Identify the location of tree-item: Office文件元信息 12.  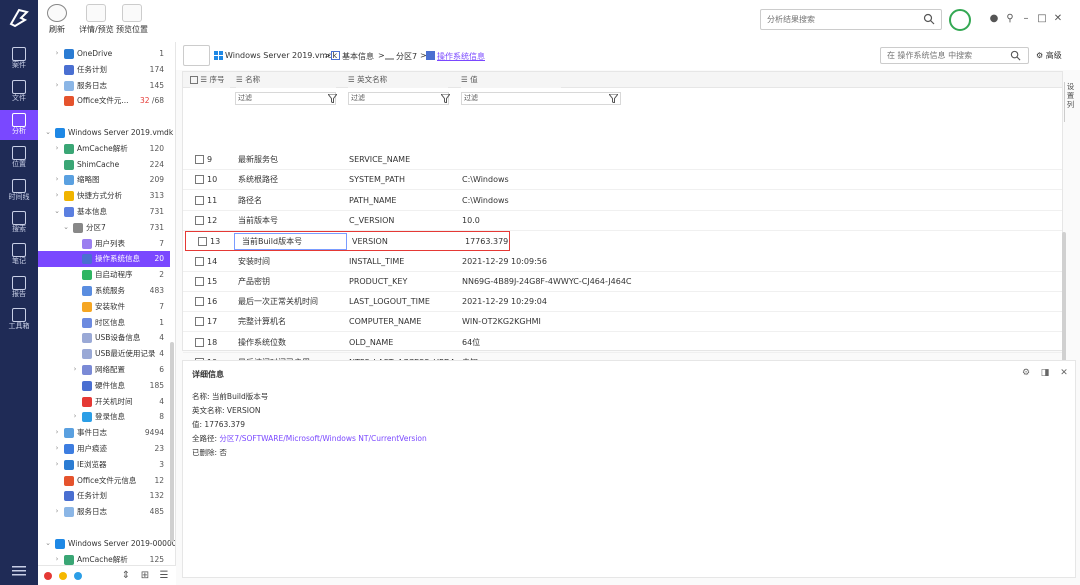
(104, 481).